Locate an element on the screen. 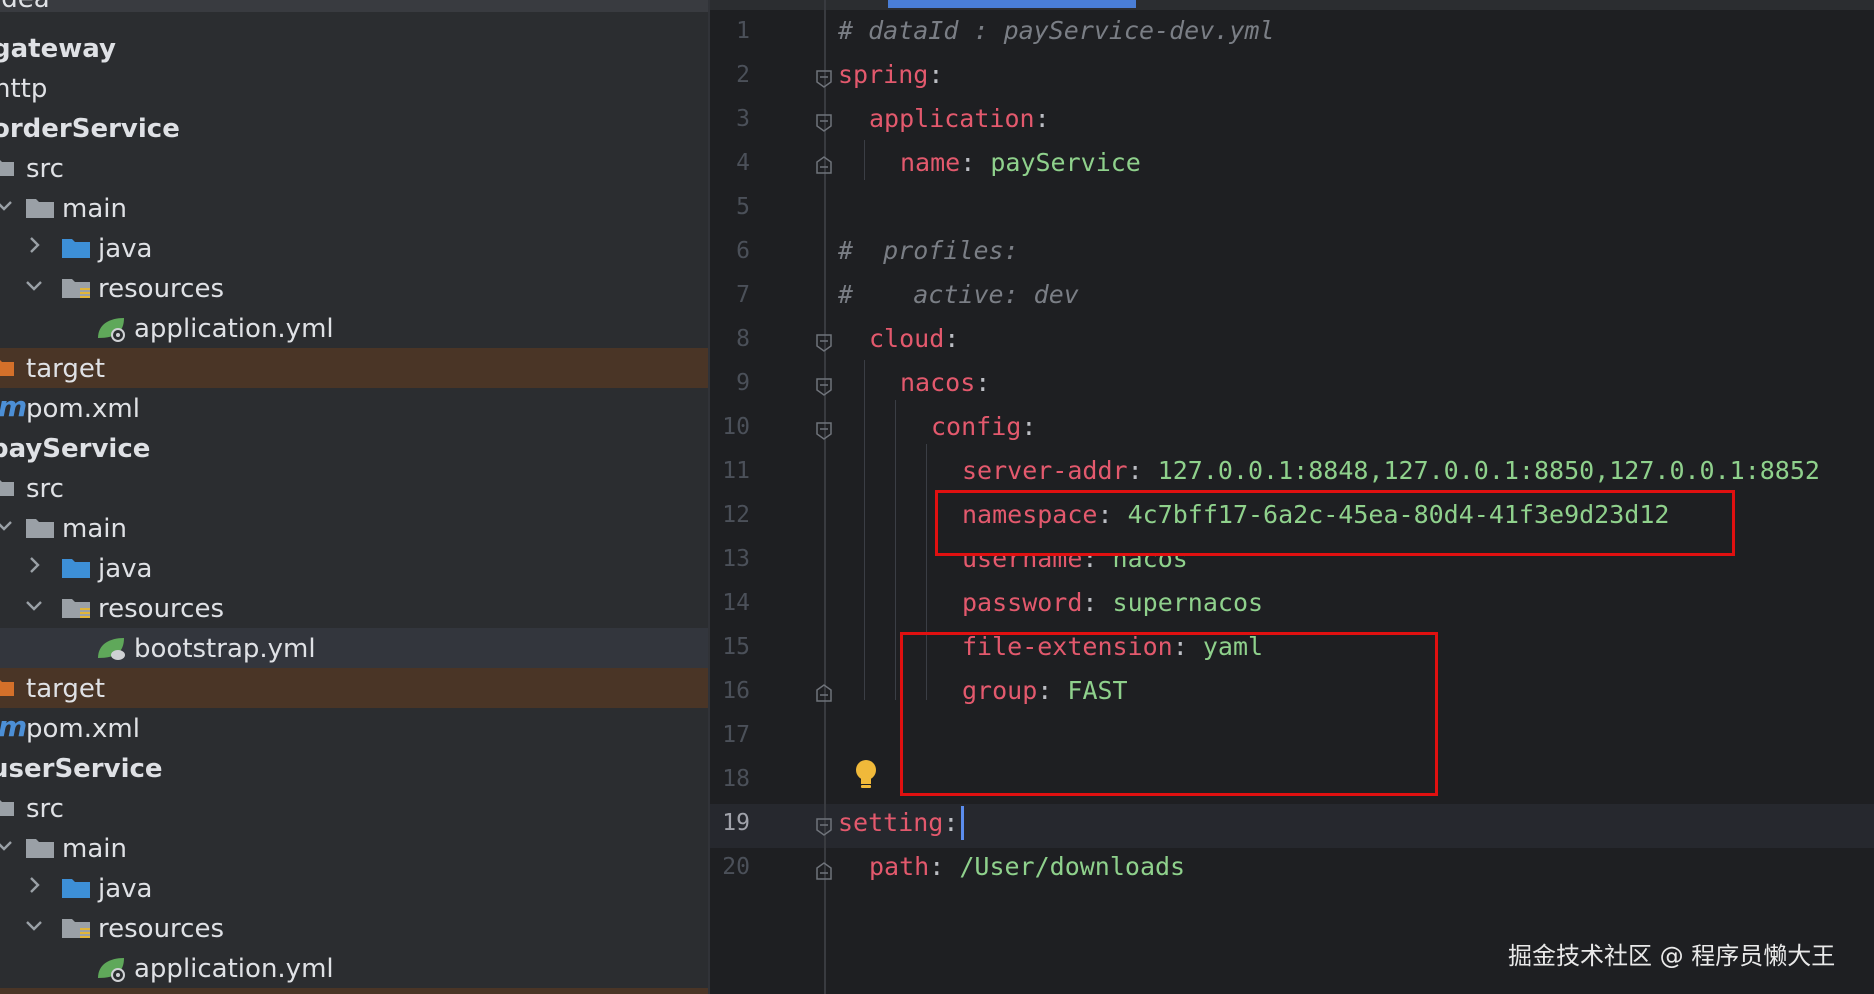 This screenshot has width=1874, height=994. code-line-9: nacos: is located at coordinates (945, 382).